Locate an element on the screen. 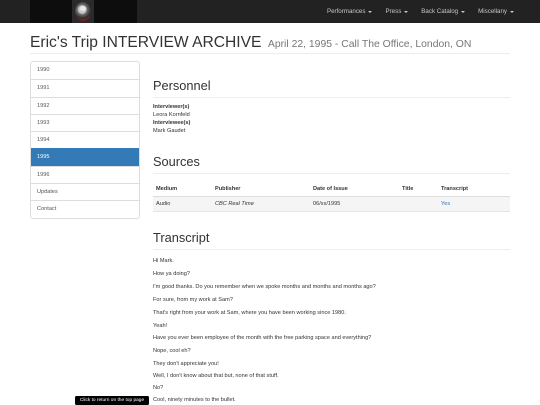 The image size is (540, 405). site-logo is located at coordinates (83, 11).